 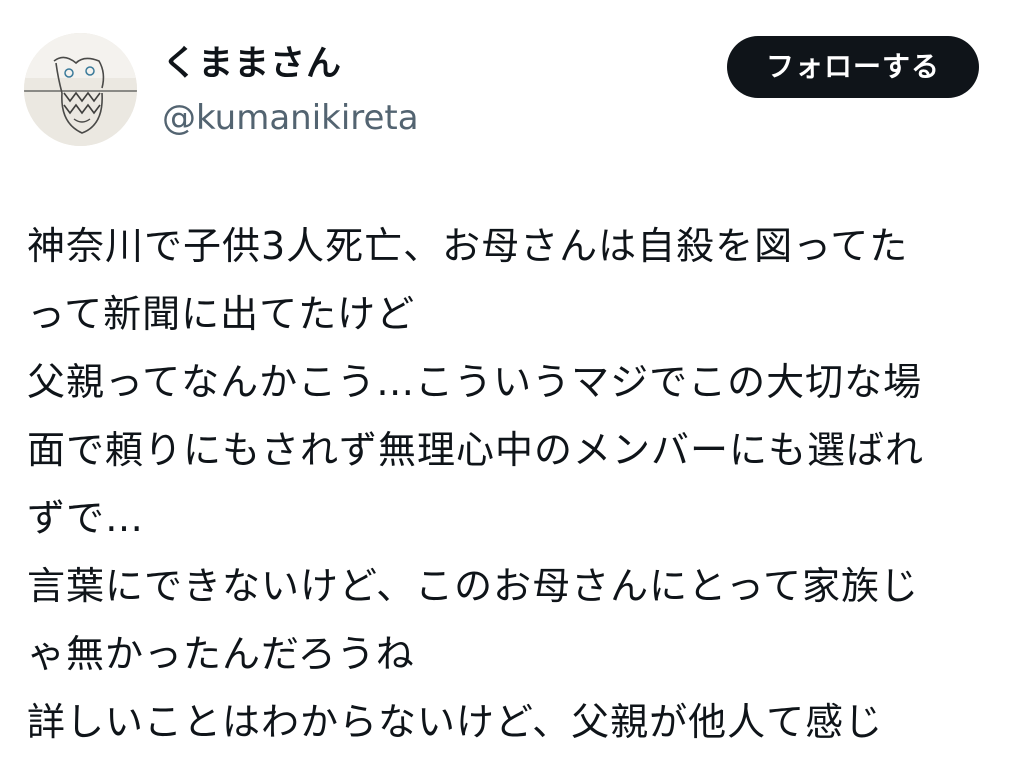 I want to click on tweet-line: ゃ無かったんだろうね, so click(x=221, y=654).